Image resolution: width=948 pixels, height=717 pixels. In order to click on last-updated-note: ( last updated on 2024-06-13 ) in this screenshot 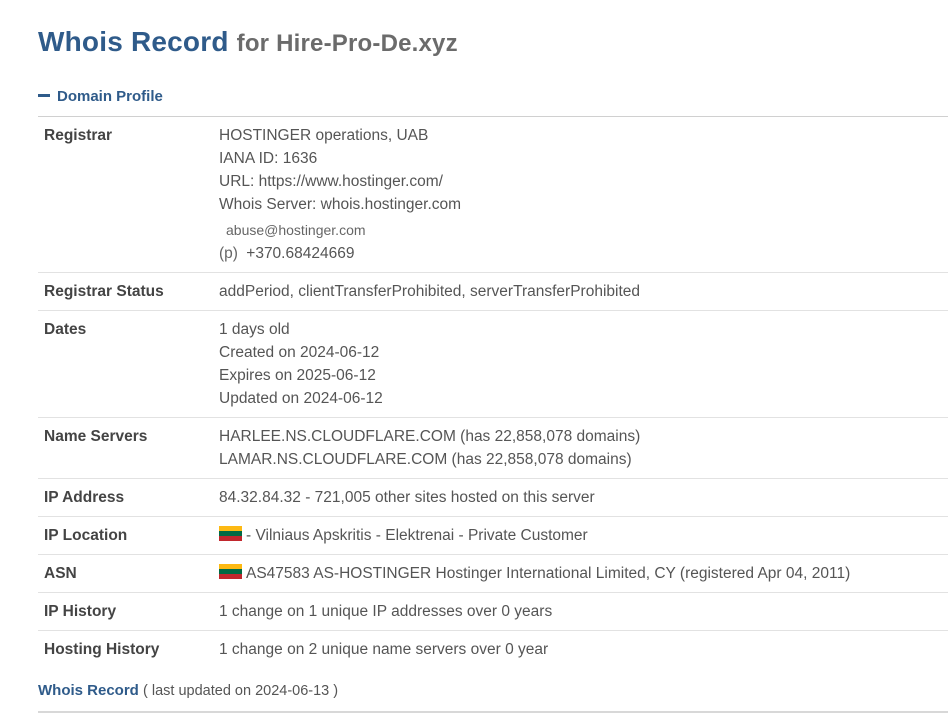, I will do `click(241, 691)`.